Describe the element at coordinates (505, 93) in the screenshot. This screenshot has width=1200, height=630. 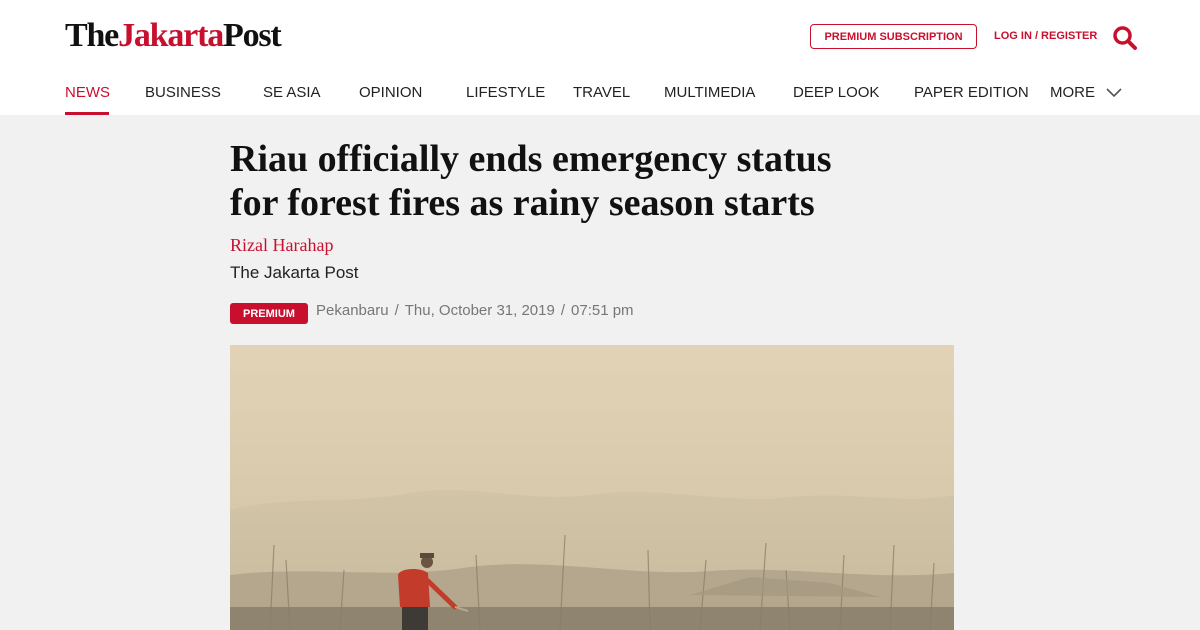
I see `nav-item-lifestyle: LIFESTYLE` at that location.